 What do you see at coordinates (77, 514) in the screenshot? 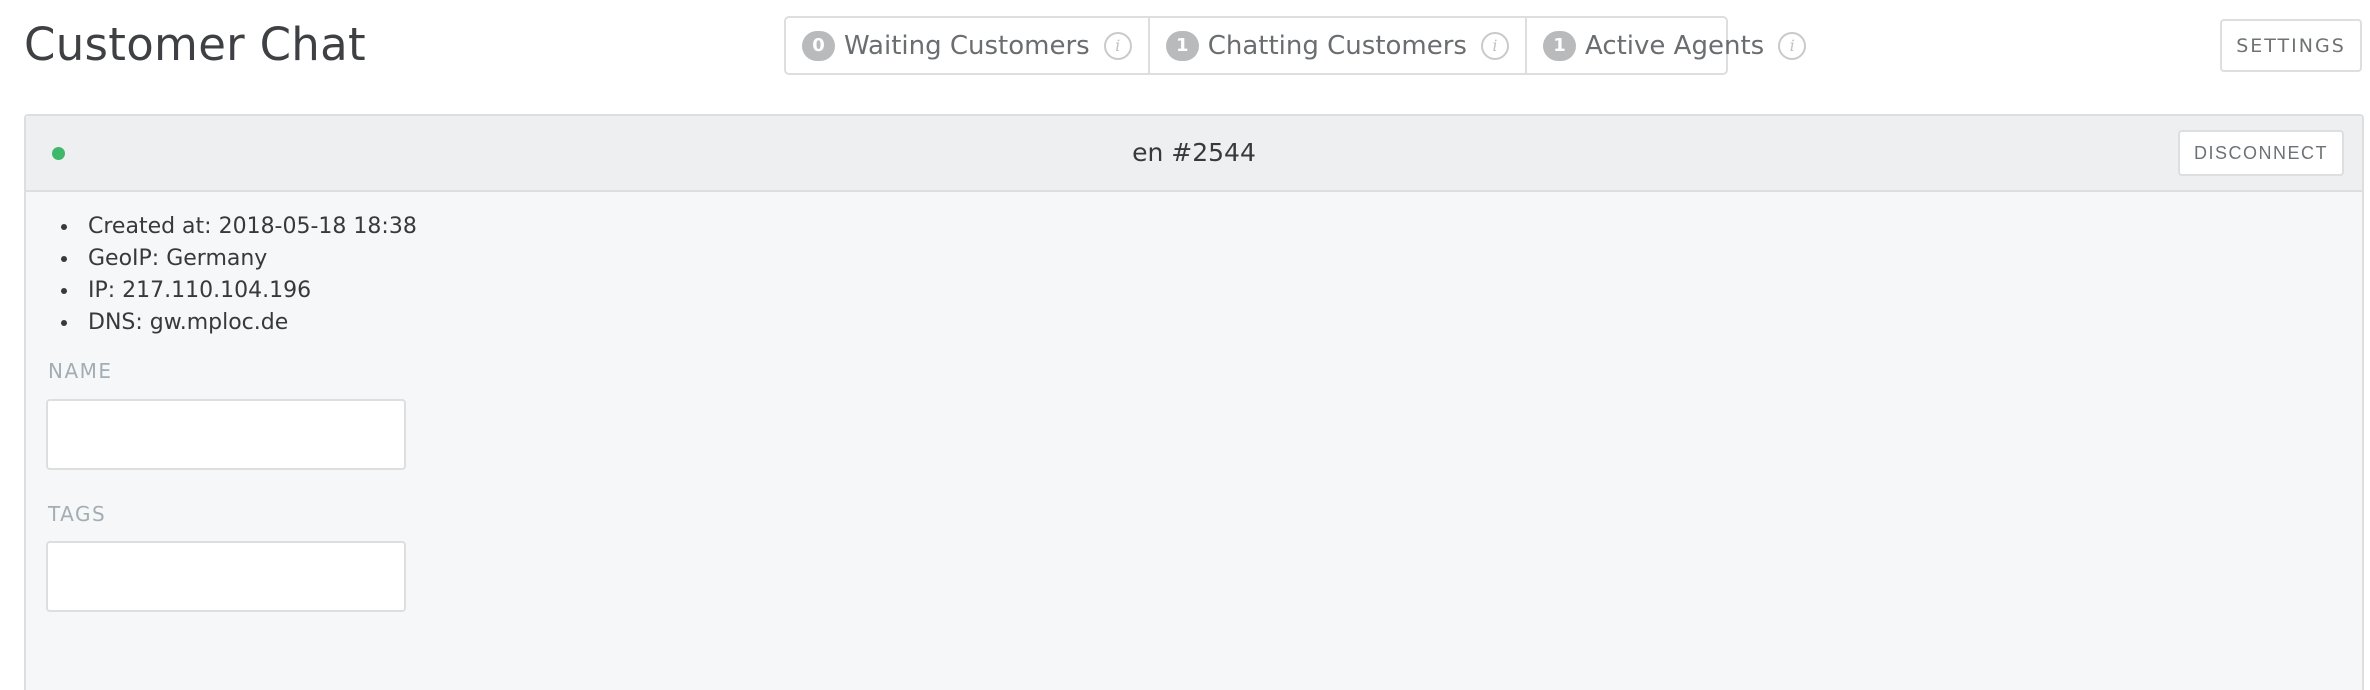
I see `tags-field-label: TAGS` at bounding box center [77, 514].